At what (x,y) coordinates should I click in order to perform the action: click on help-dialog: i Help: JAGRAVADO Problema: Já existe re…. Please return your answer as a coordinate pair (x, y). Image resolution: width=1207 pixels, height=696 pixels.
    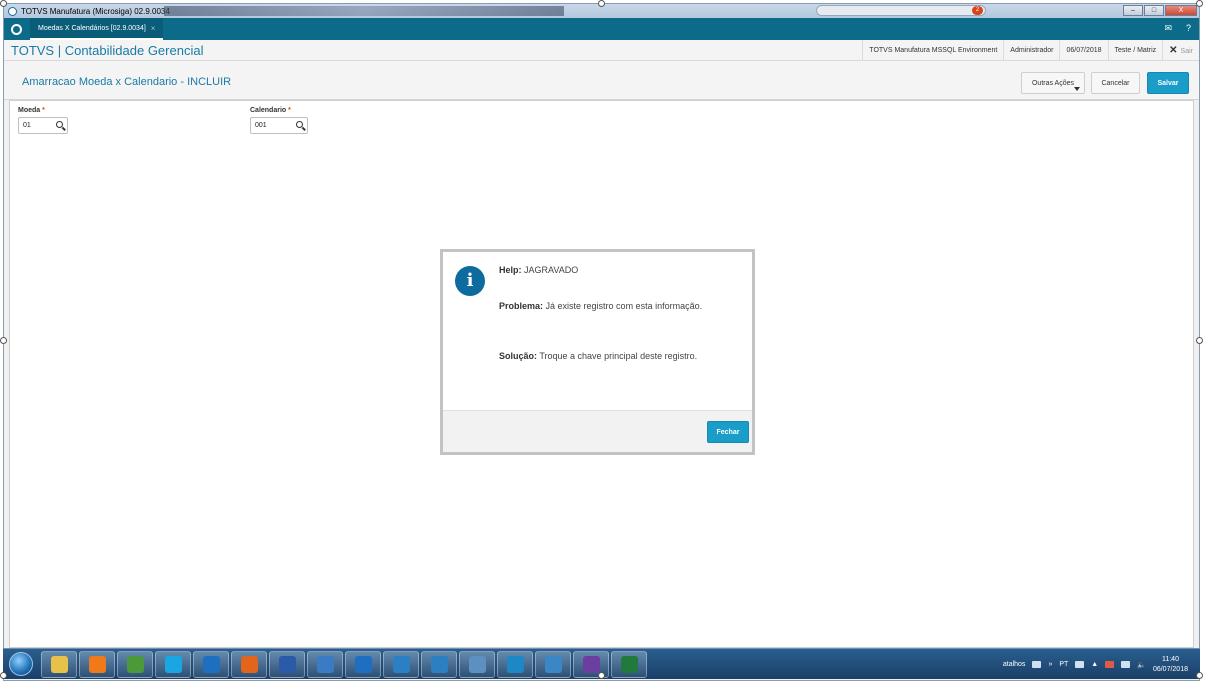
    Looking at the image, I should click on (597, 352).